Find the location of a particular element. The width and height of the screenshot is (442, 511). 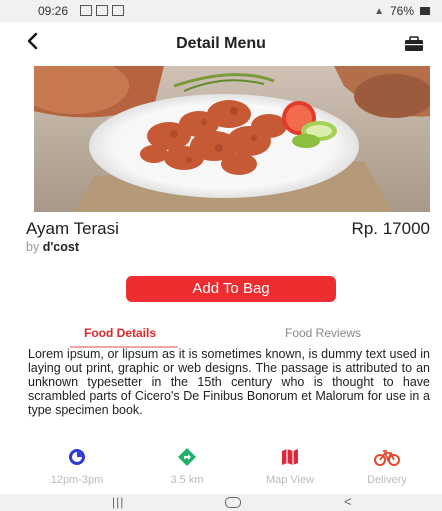

vendor-prefix: by is located at coordinates (33, 247).